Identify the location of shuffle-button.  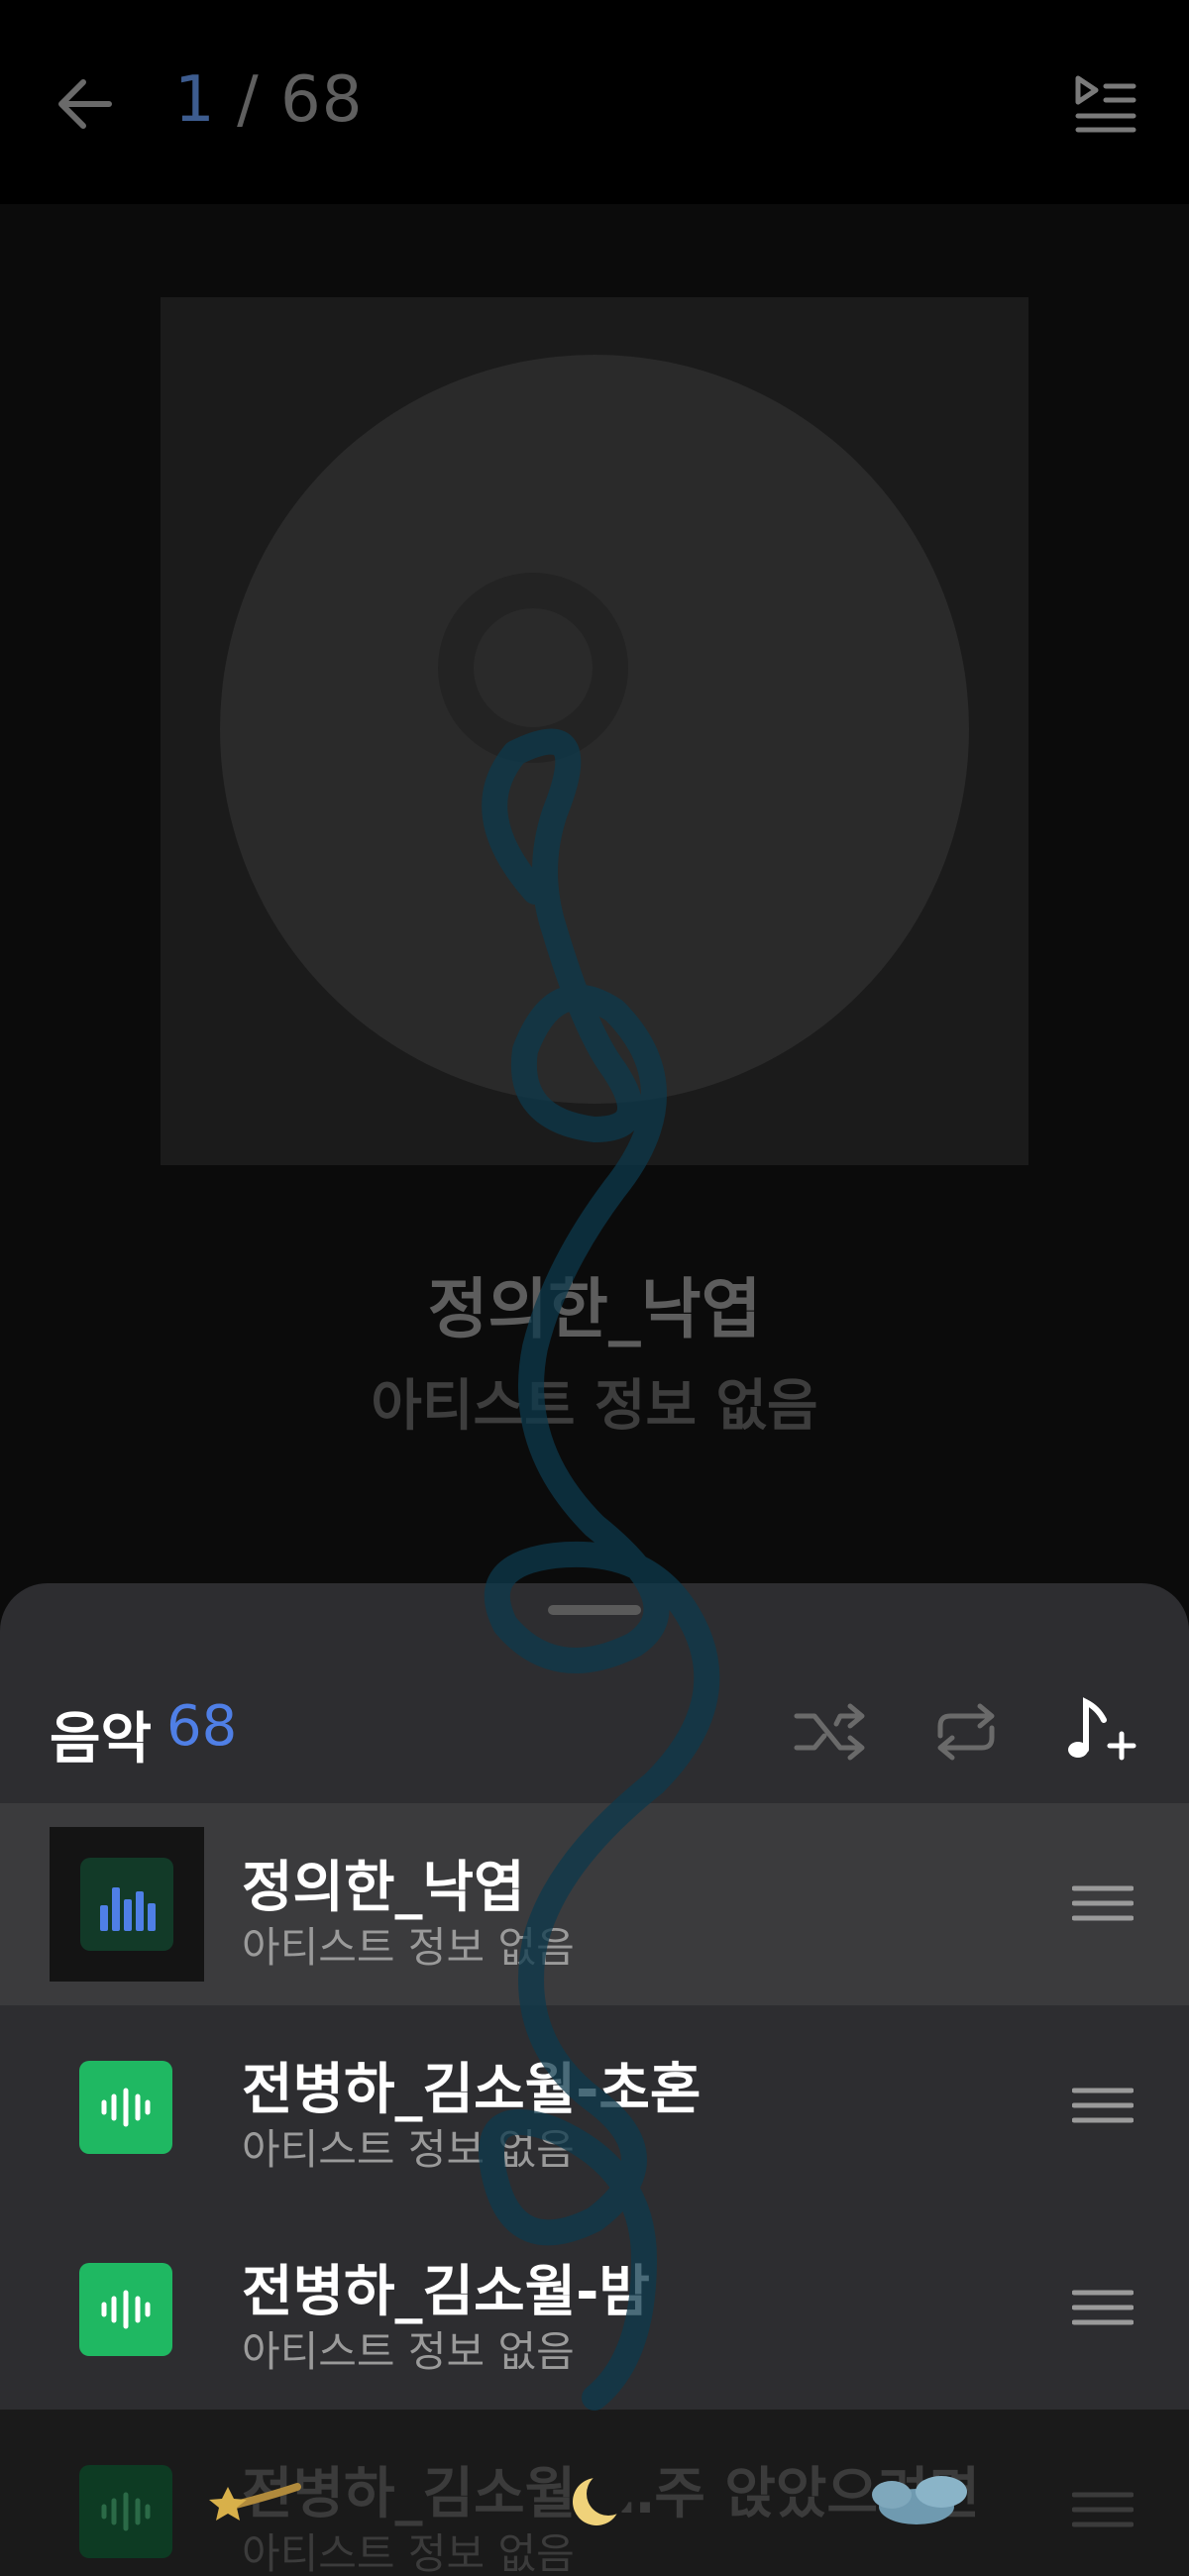
(831, 1731).